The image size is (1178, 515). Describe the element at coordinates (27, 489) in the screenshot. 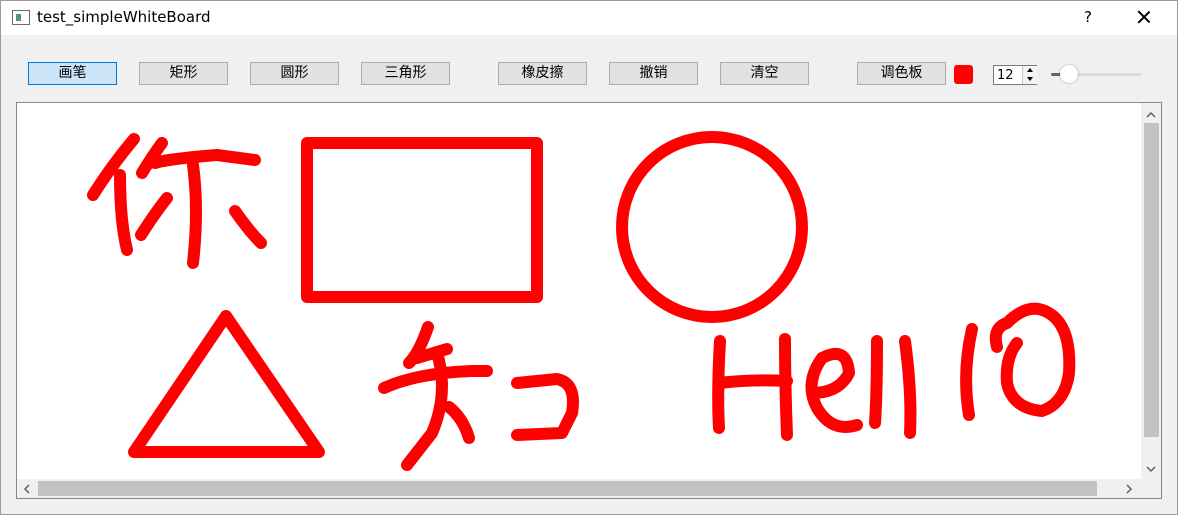

I see `scroll-left-arrow-icon` at that location.